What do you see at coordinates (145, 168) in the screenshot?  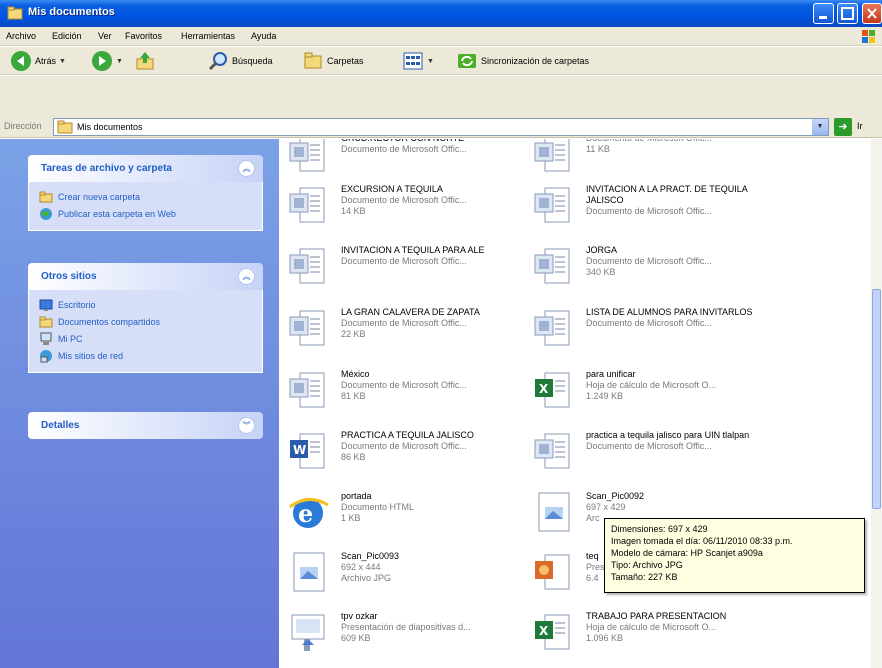 I see `file-tasks-header: Tareas de archivo y carpeta ︽` at bounding box center [145, 168].